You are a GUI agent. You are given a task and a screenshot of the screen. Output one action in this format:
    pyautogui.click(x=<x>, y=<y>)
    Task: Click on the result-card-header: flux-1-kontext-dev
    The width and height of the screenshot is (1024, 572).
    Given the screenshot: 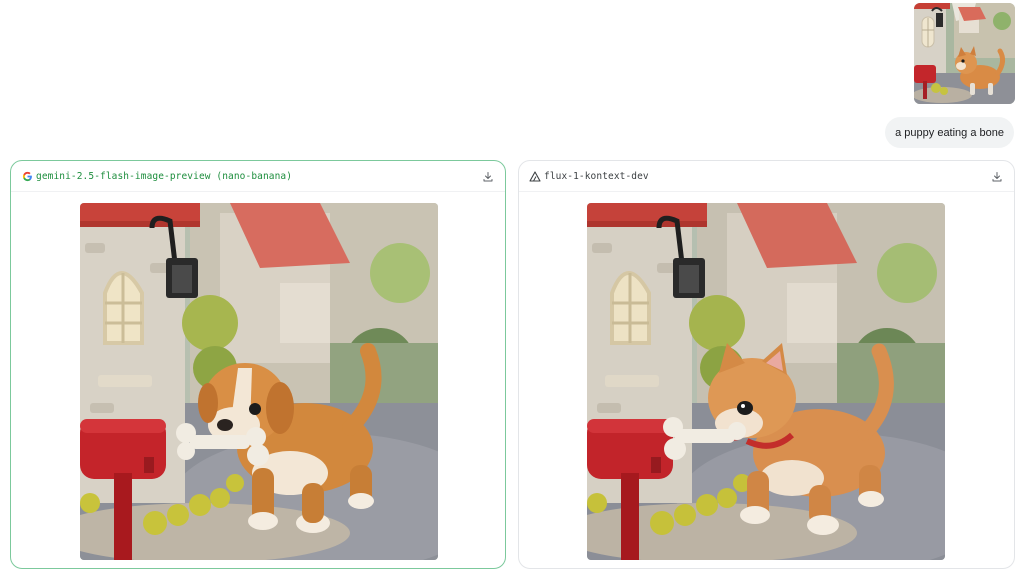 What is the action you would take?
    pyautogui.click(x=766, y=176)
    